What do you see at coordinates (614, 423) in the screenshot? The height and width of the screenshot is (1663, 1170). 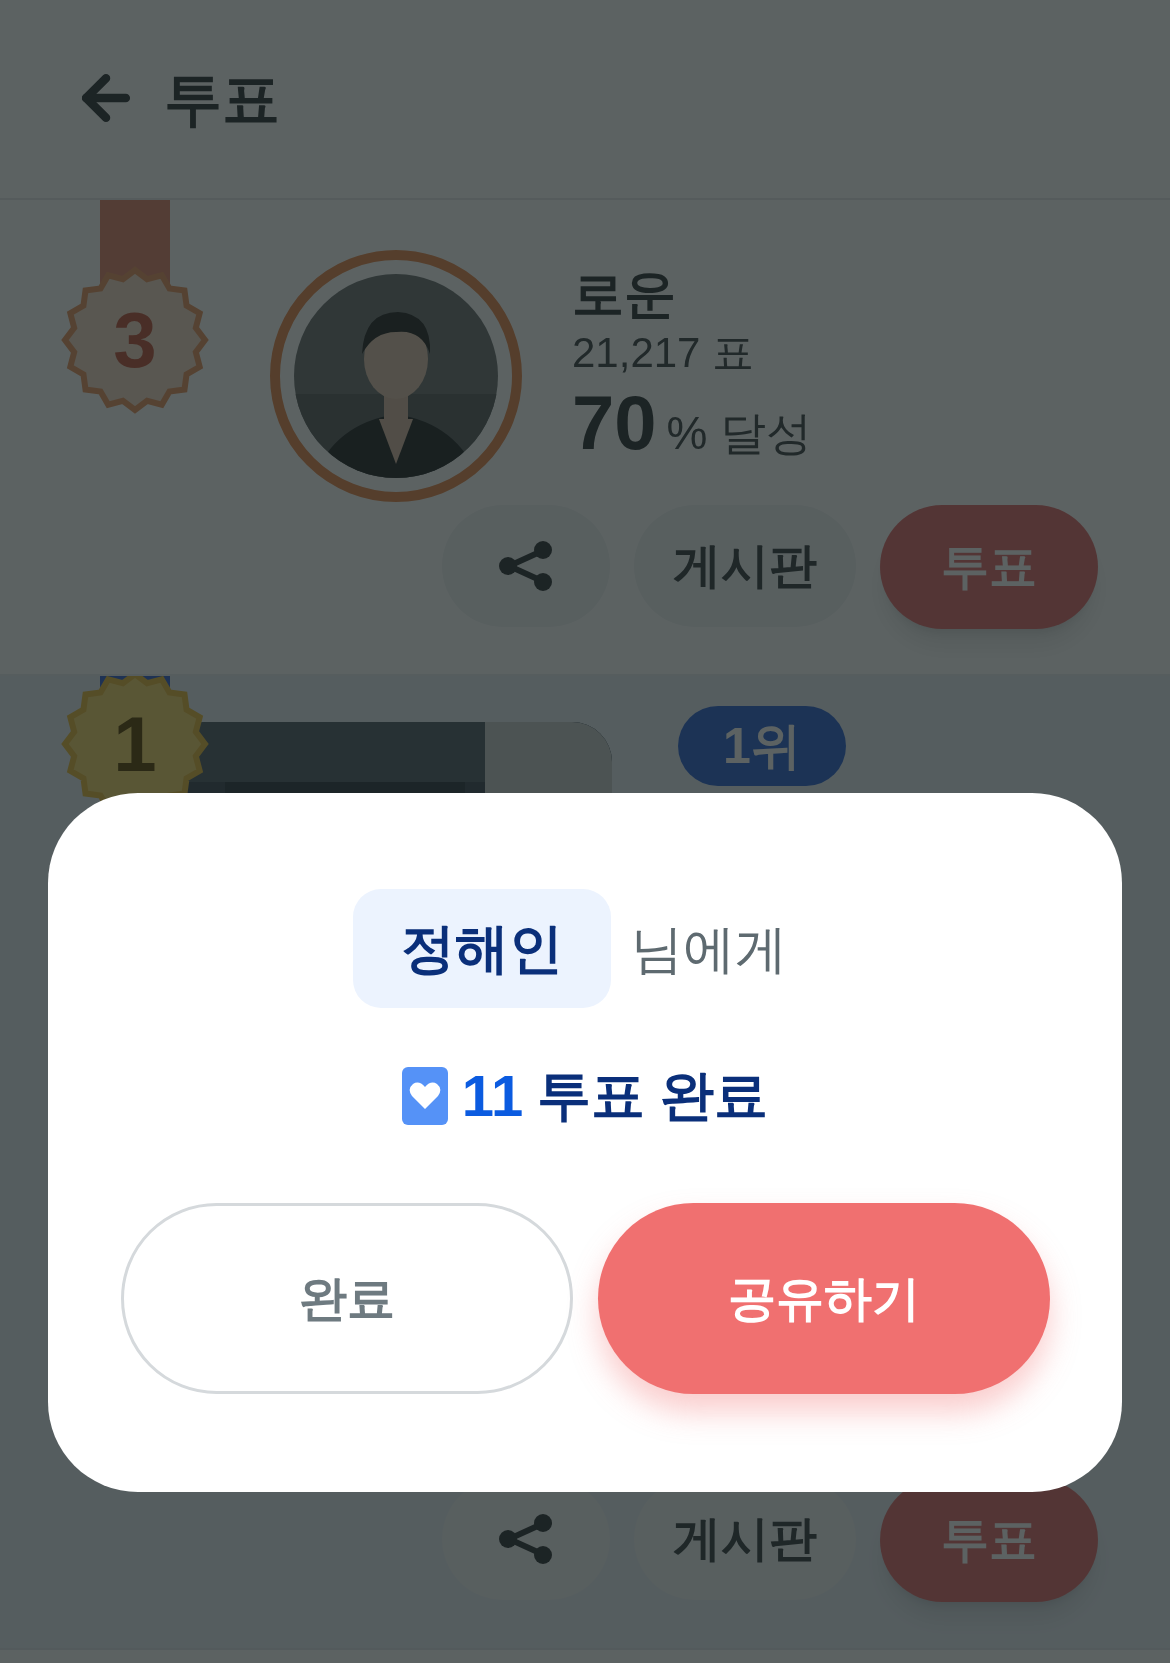 I see `percent-value: 70` at bounding box center [614, 423].